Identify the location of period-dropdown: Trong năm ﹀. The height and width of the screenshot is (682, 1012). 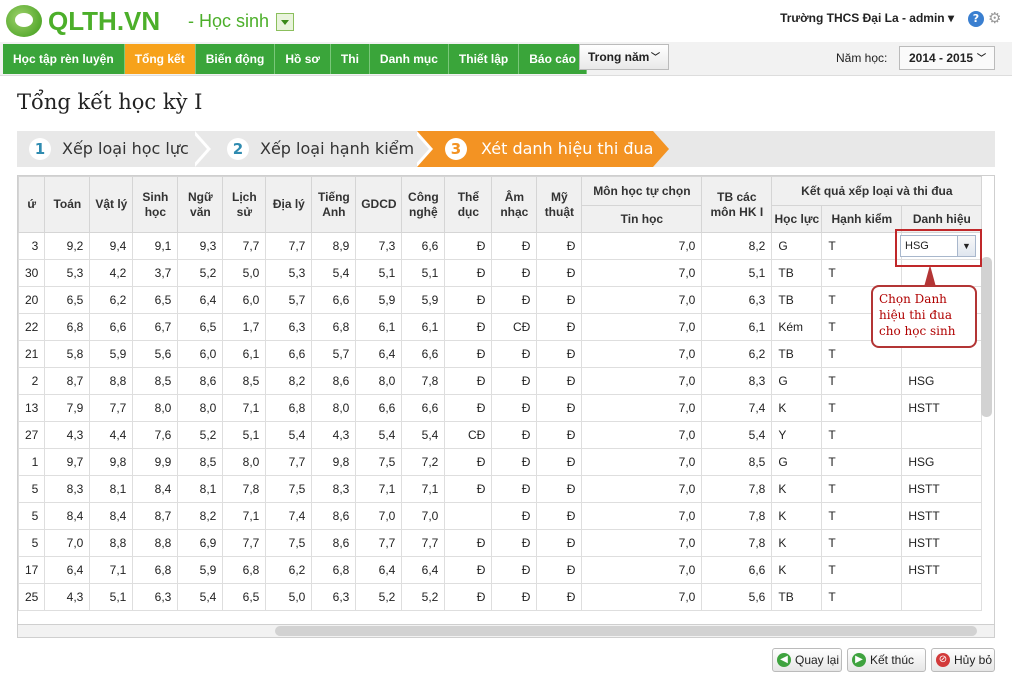
(624, 57).